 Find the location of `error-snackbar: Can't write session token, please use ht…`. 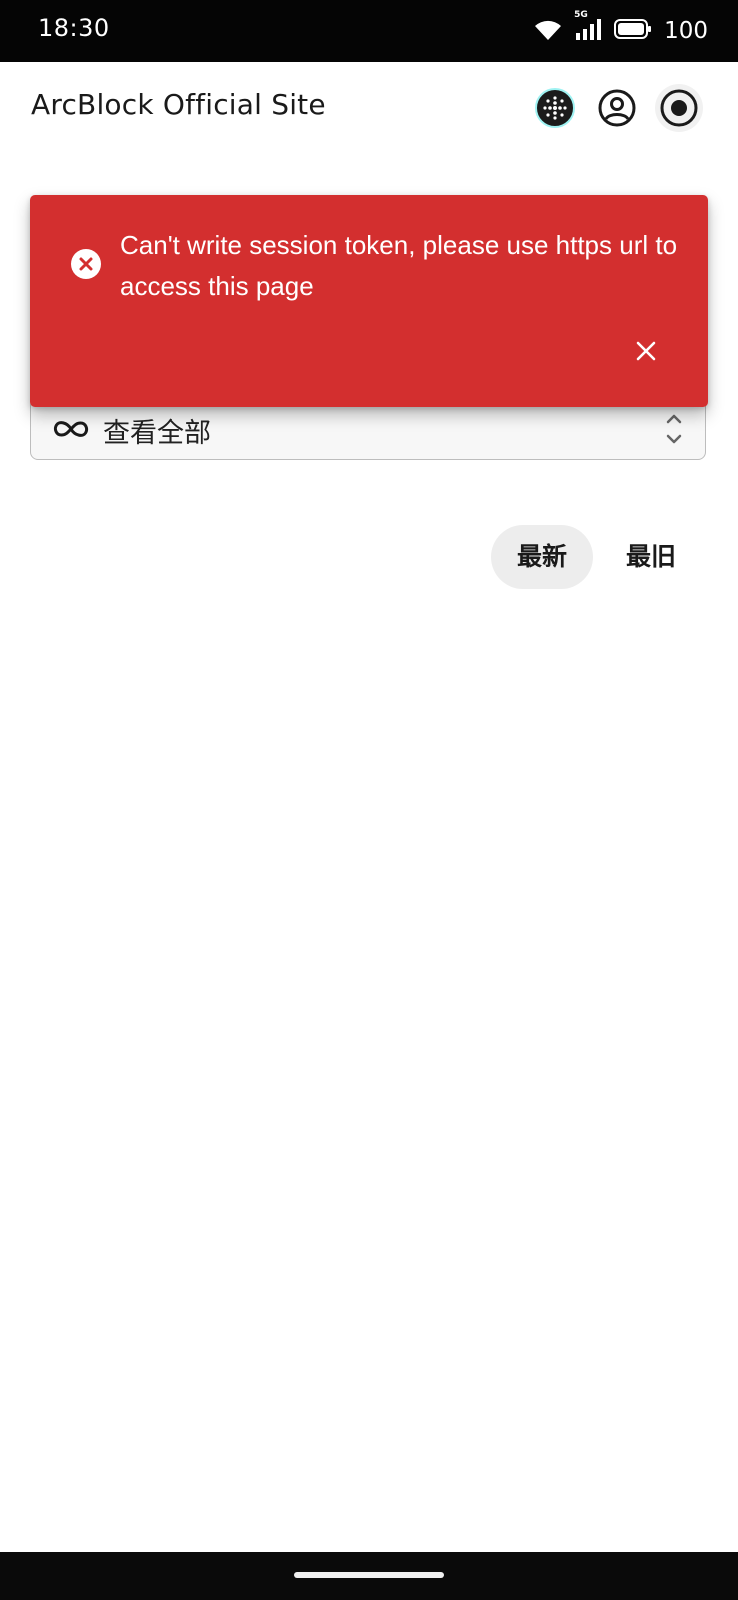

error-snackbar: Can't write session token, please use ht… is located at coordinates (369, 301).